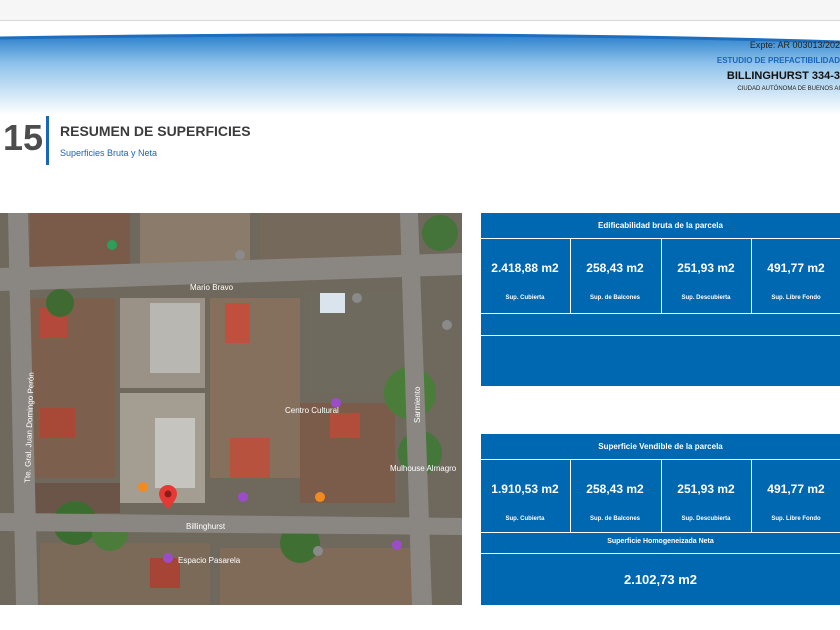  Describe the element at coordinates (525, 489) in the screenshot. I see `cell-value: 1.910,53 m2` at that location.